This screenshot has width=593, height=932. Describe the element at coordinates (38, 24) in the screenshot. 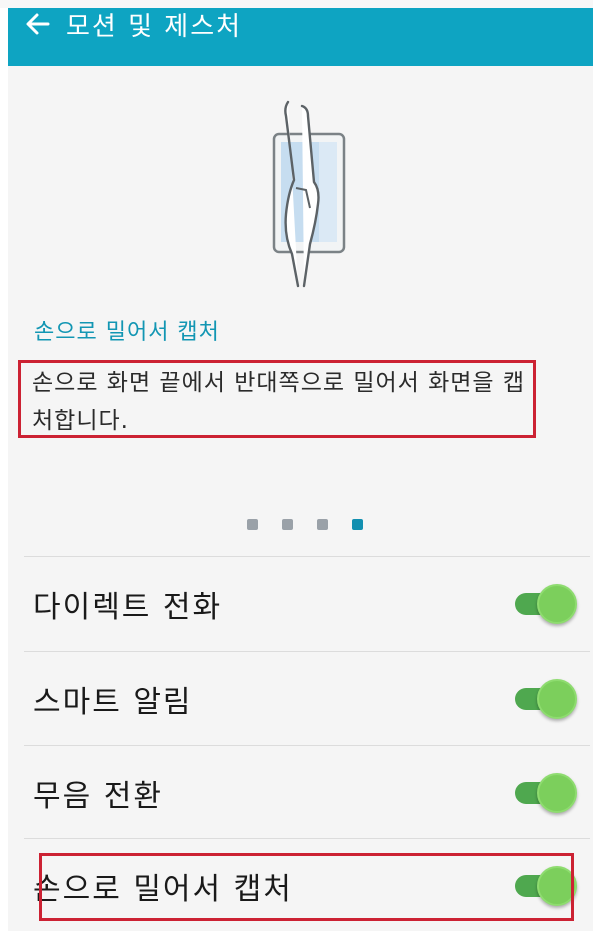

I see `arrow-left-icon` at that location.